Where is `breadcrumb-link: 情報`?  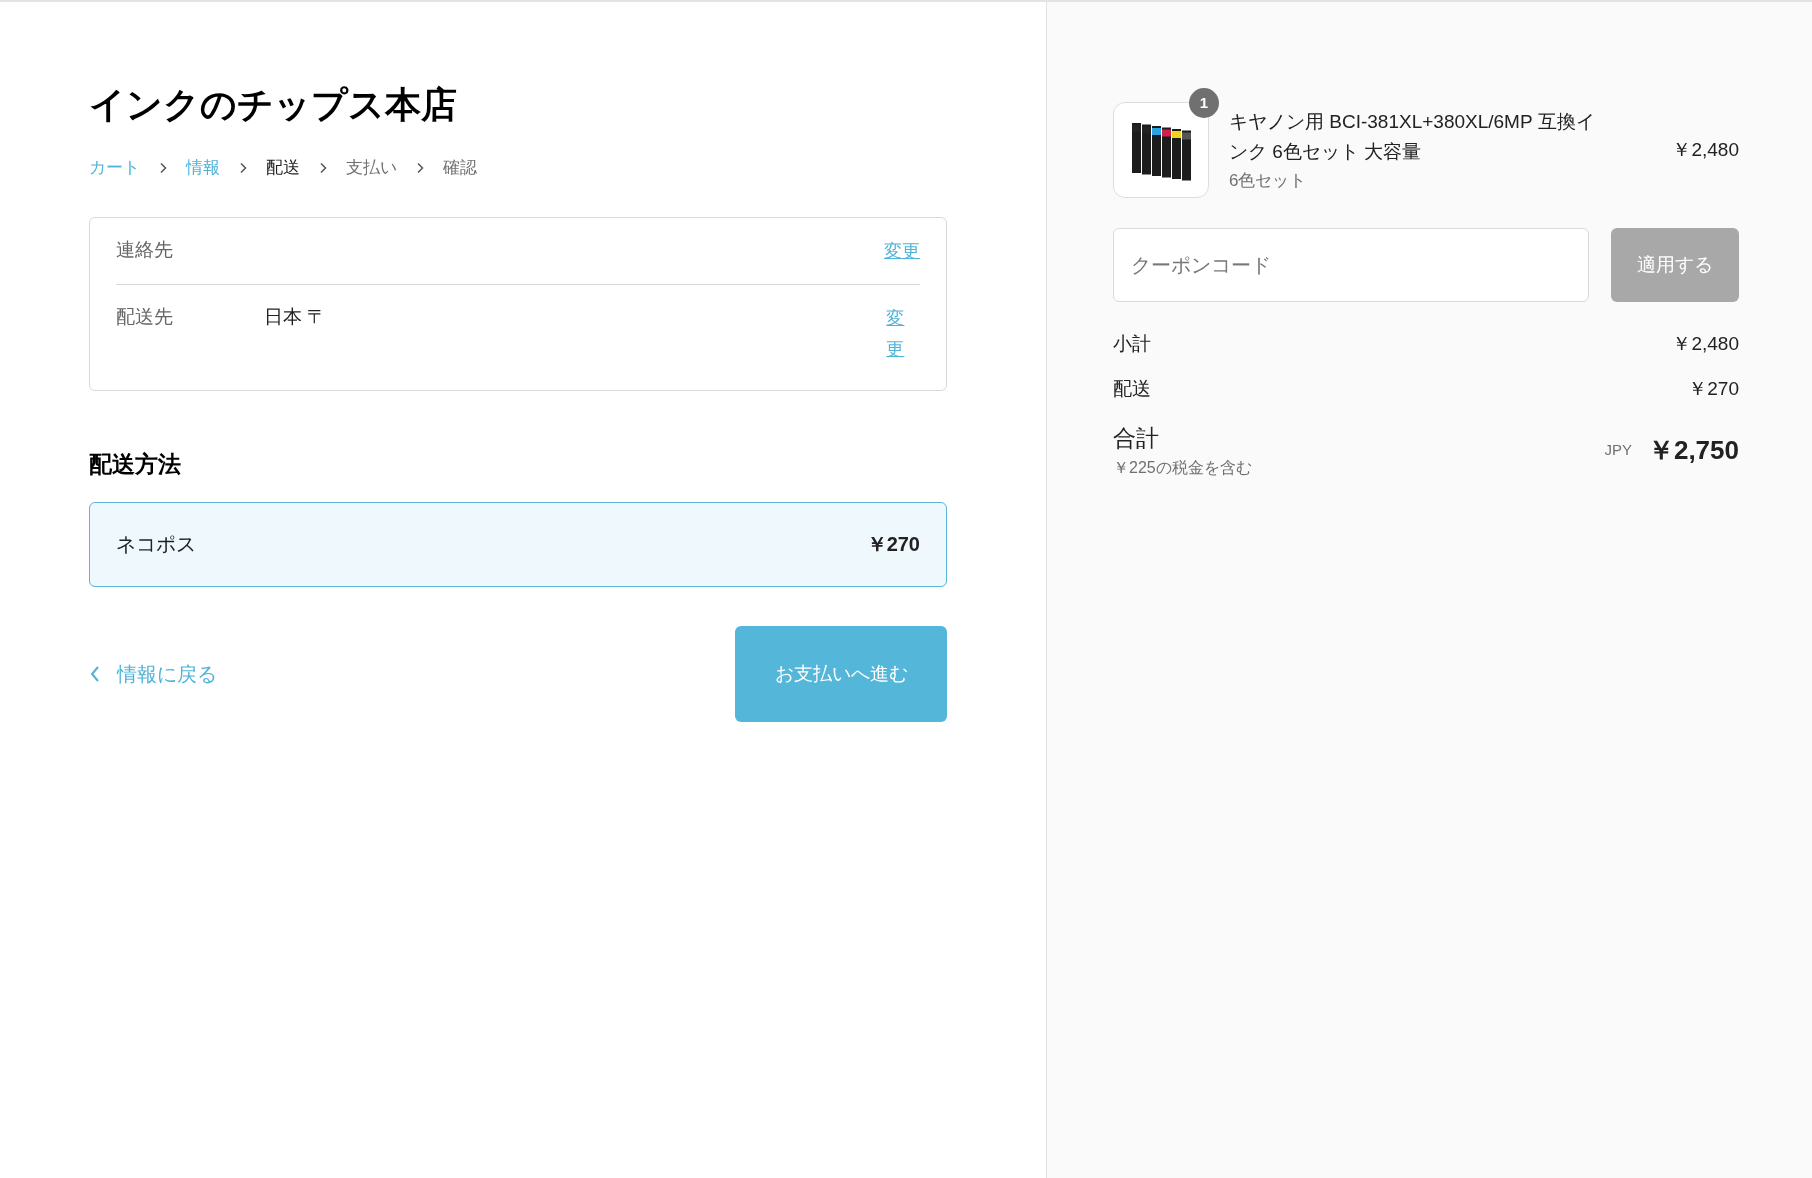 breadcrumb-link: 情報 is located at coordinates (203, 168).